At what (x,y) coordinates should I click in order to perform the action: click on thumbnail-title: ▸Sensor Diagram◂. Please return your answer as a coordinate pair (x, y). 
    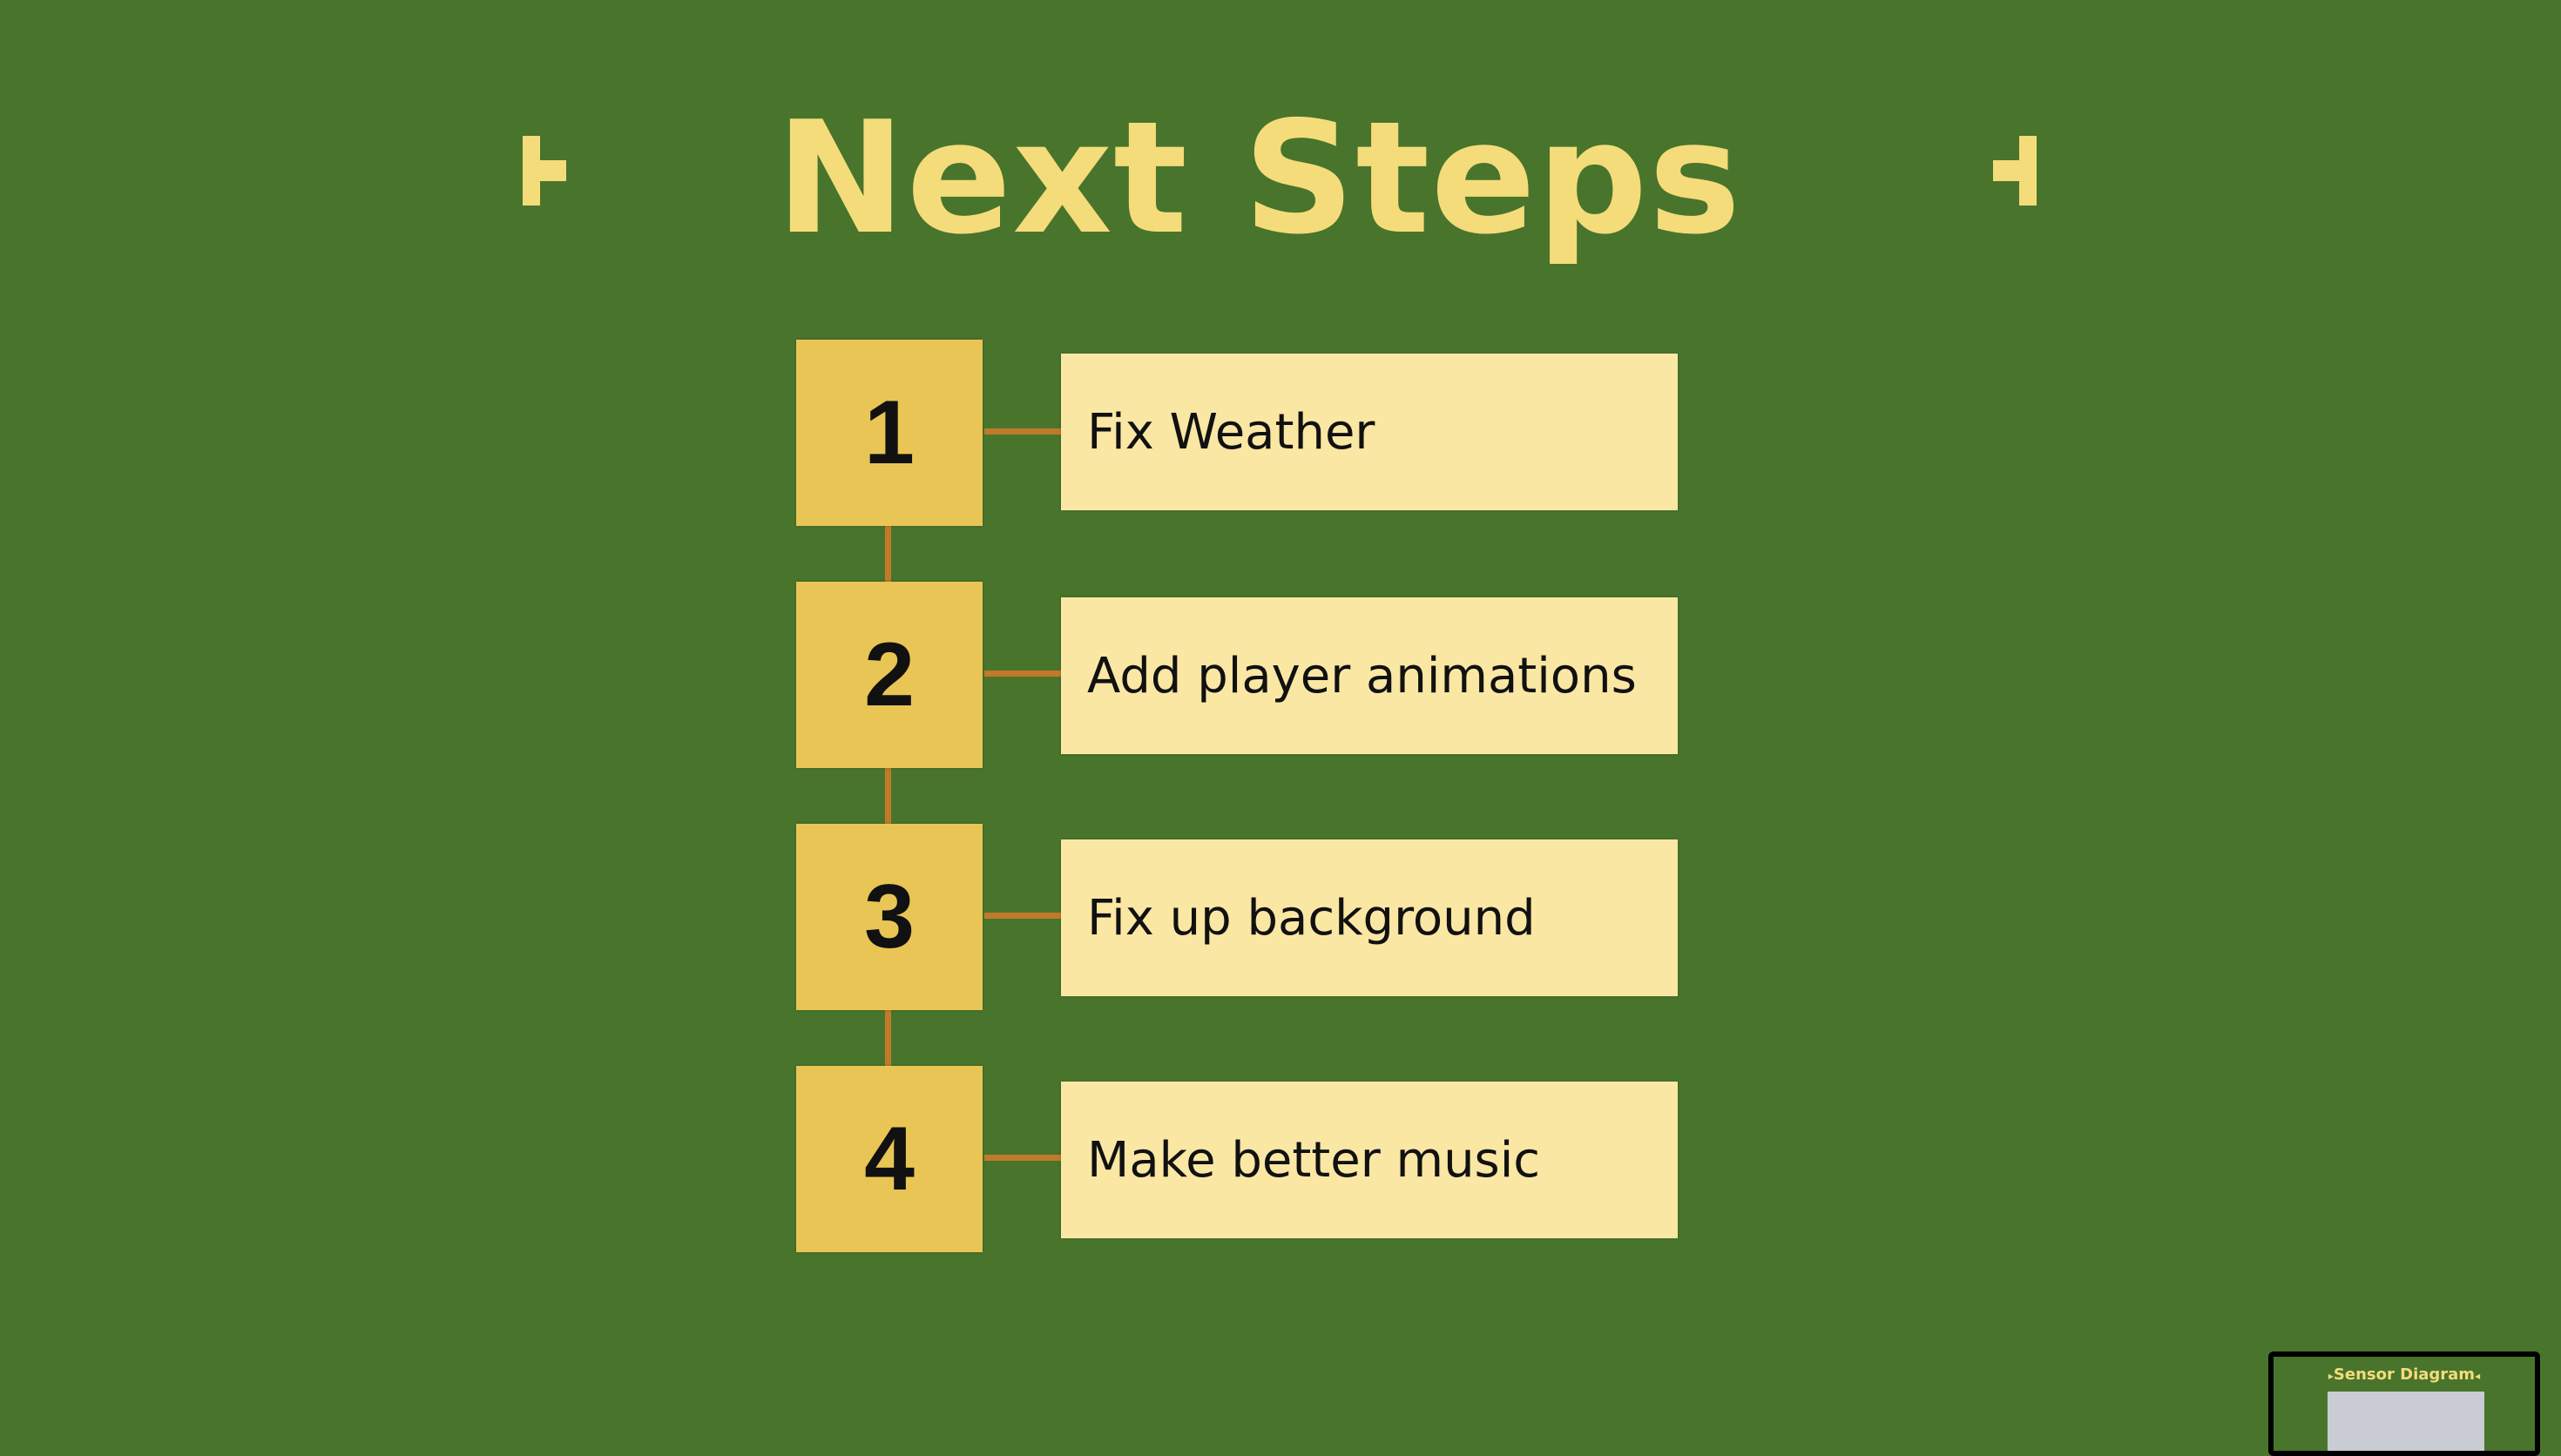
    Looking at the image, I should click on (2404, 1374).